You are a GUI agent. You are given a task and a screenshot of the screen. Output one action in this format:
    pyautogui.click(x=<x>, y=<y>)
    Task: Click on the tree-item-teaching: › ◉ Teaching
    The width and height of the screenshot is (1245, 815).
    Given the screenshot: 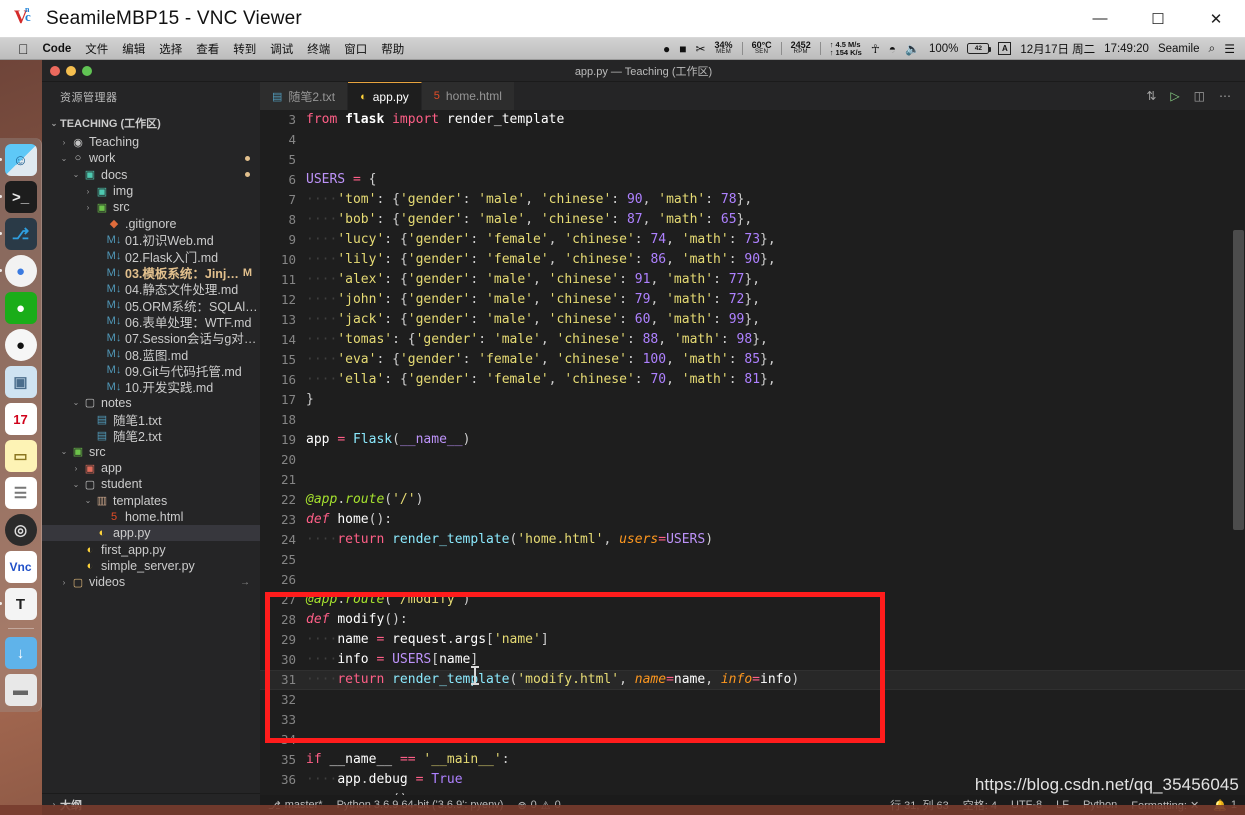 What is the action you would take?
    pyautogui.click(x=151, y=142)
    